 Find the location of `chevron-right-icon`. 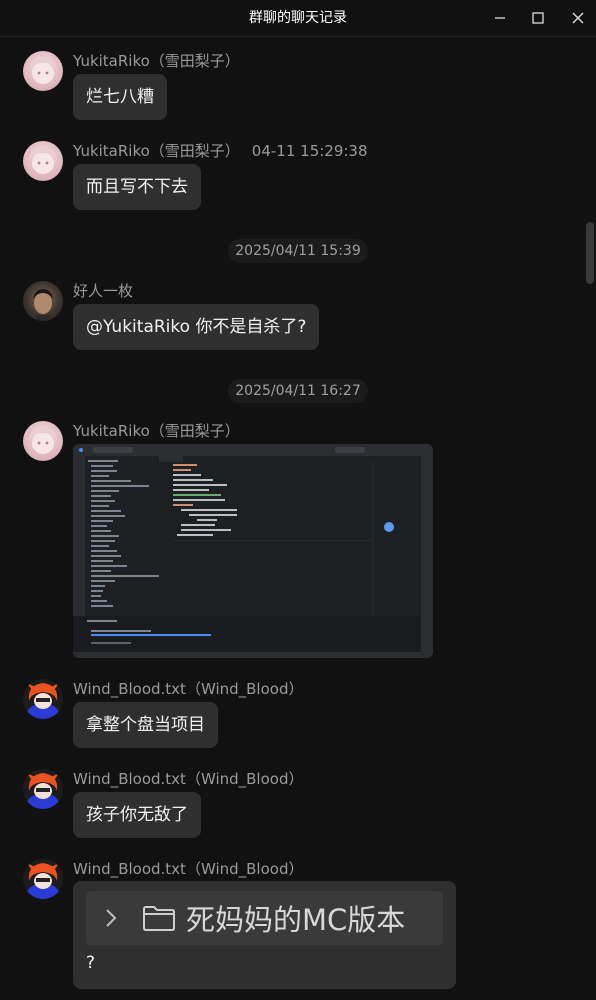

chevron-right-icon is located at coordinates (111, 918).